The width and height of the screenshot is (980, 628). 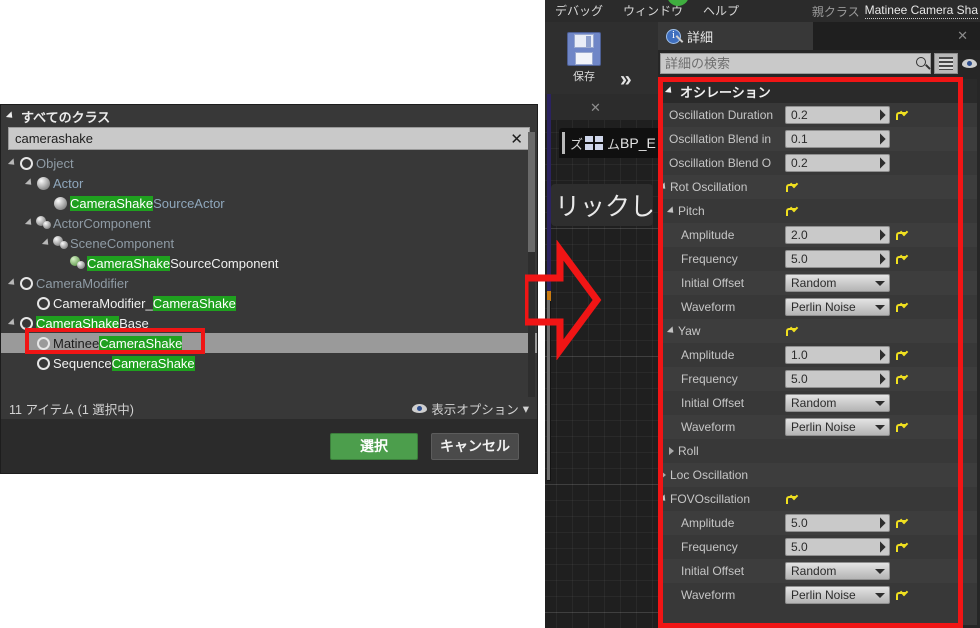 I want to click on details-visibility-button, so click(x=969, y=63).